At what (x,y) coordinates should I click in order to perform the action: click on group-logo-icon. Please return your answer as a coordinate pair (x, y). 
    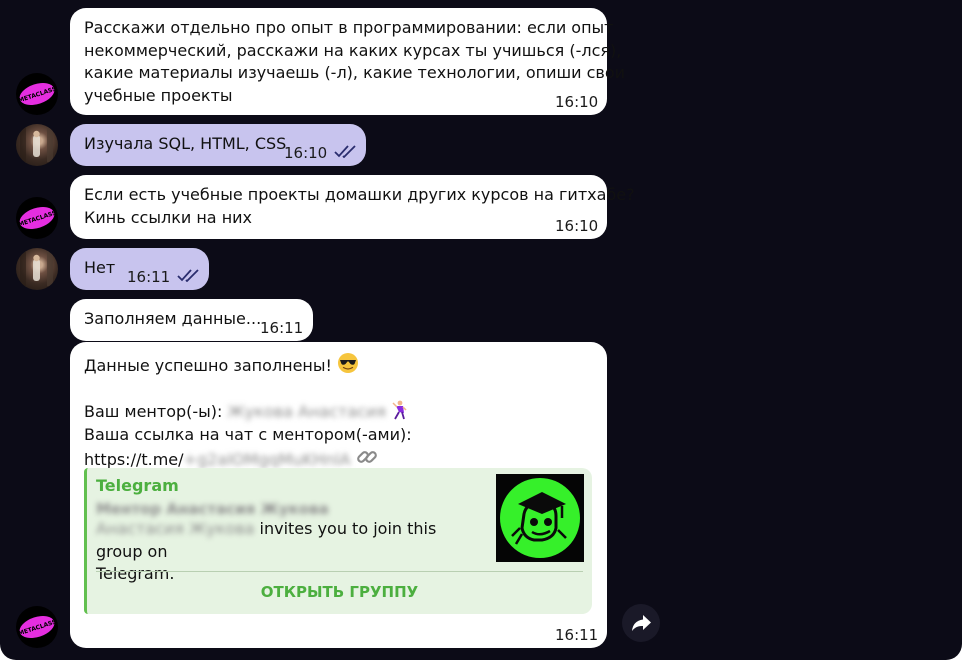
    Looking at the image, I should click on (540, 518).